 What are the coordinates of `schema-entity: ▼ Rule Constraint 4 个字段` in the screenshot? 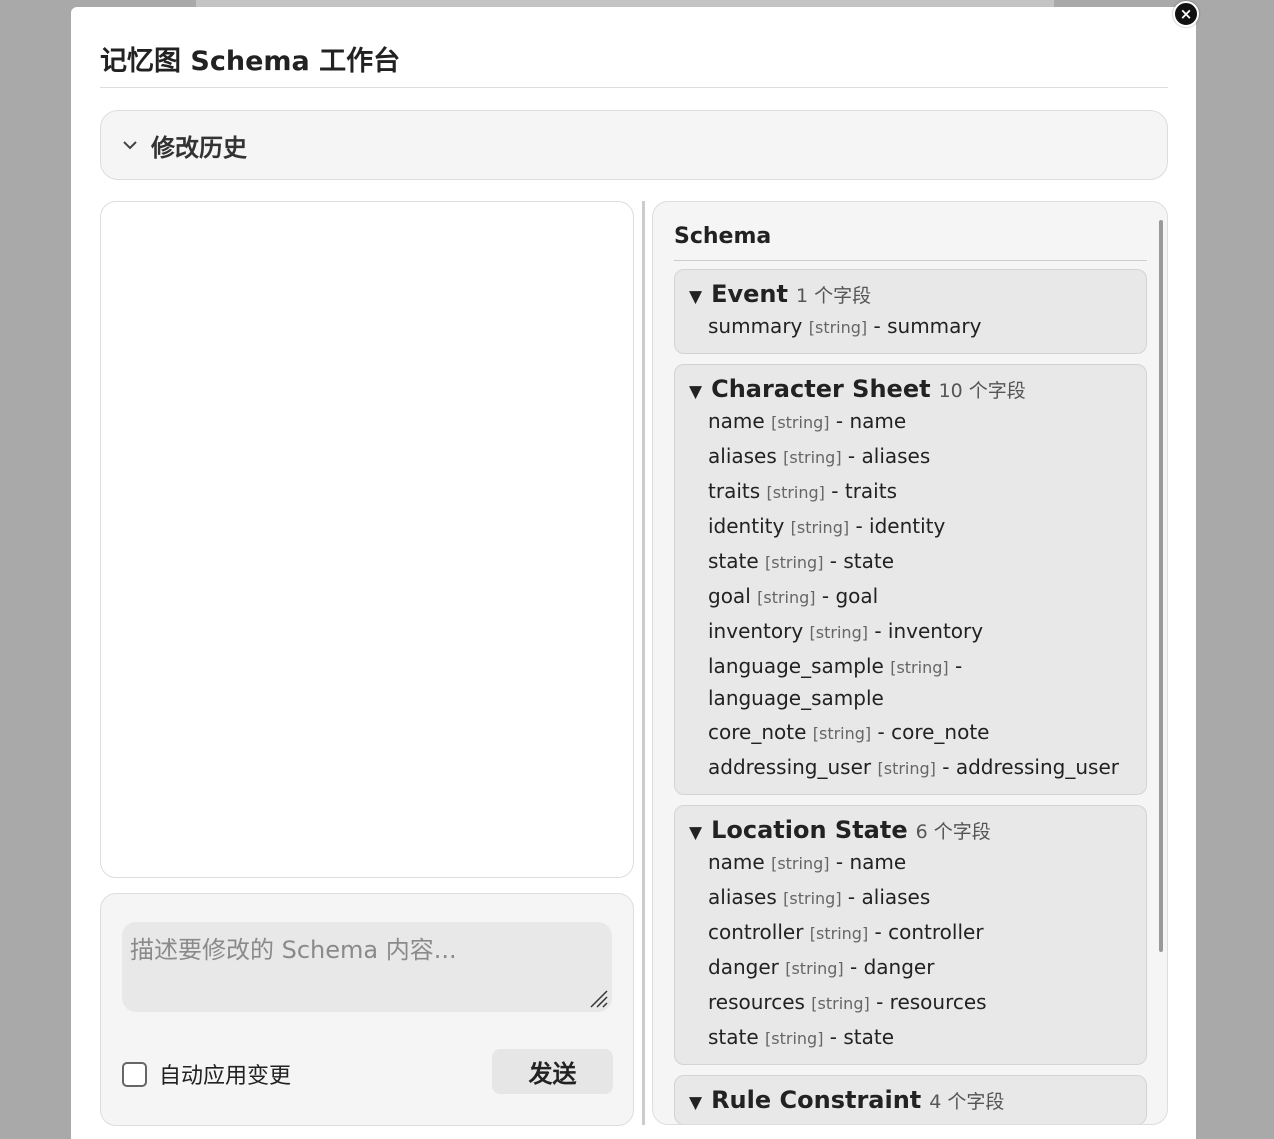 It's located at (910, 1099).